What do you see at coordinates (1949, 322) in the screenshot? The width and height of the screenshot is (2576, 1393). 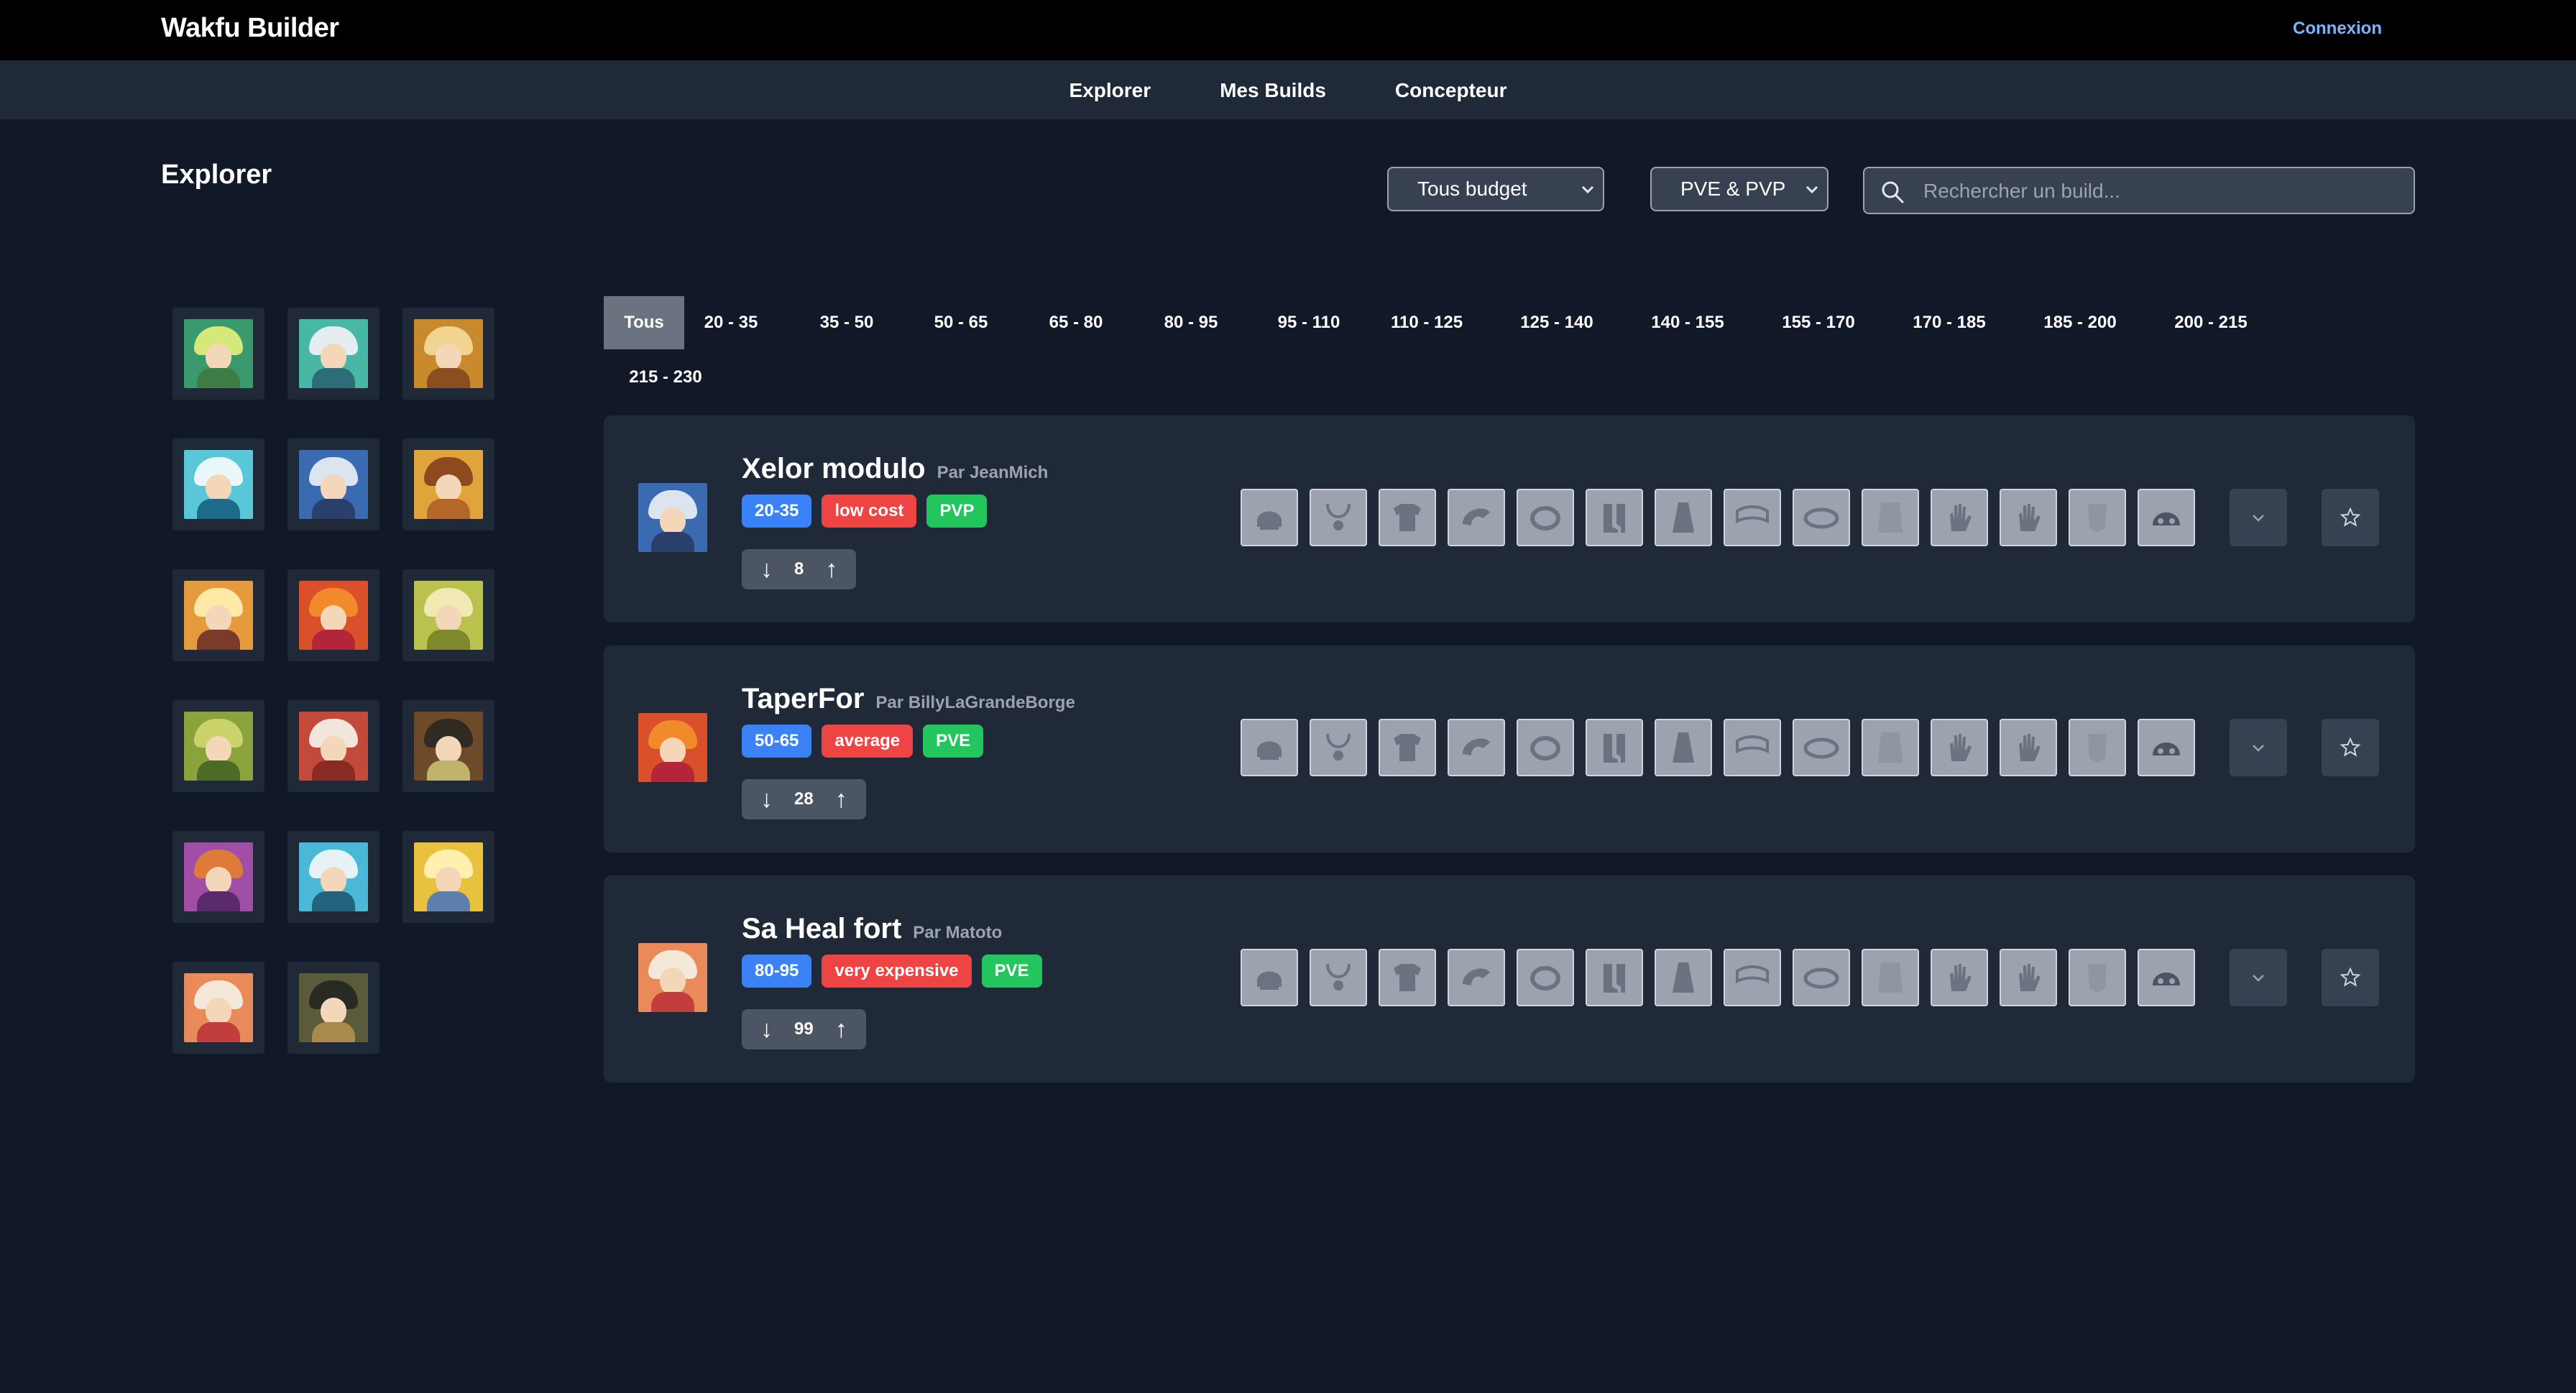 I see `level-tab: 170 - 185` at bounding box center [1949, 322].